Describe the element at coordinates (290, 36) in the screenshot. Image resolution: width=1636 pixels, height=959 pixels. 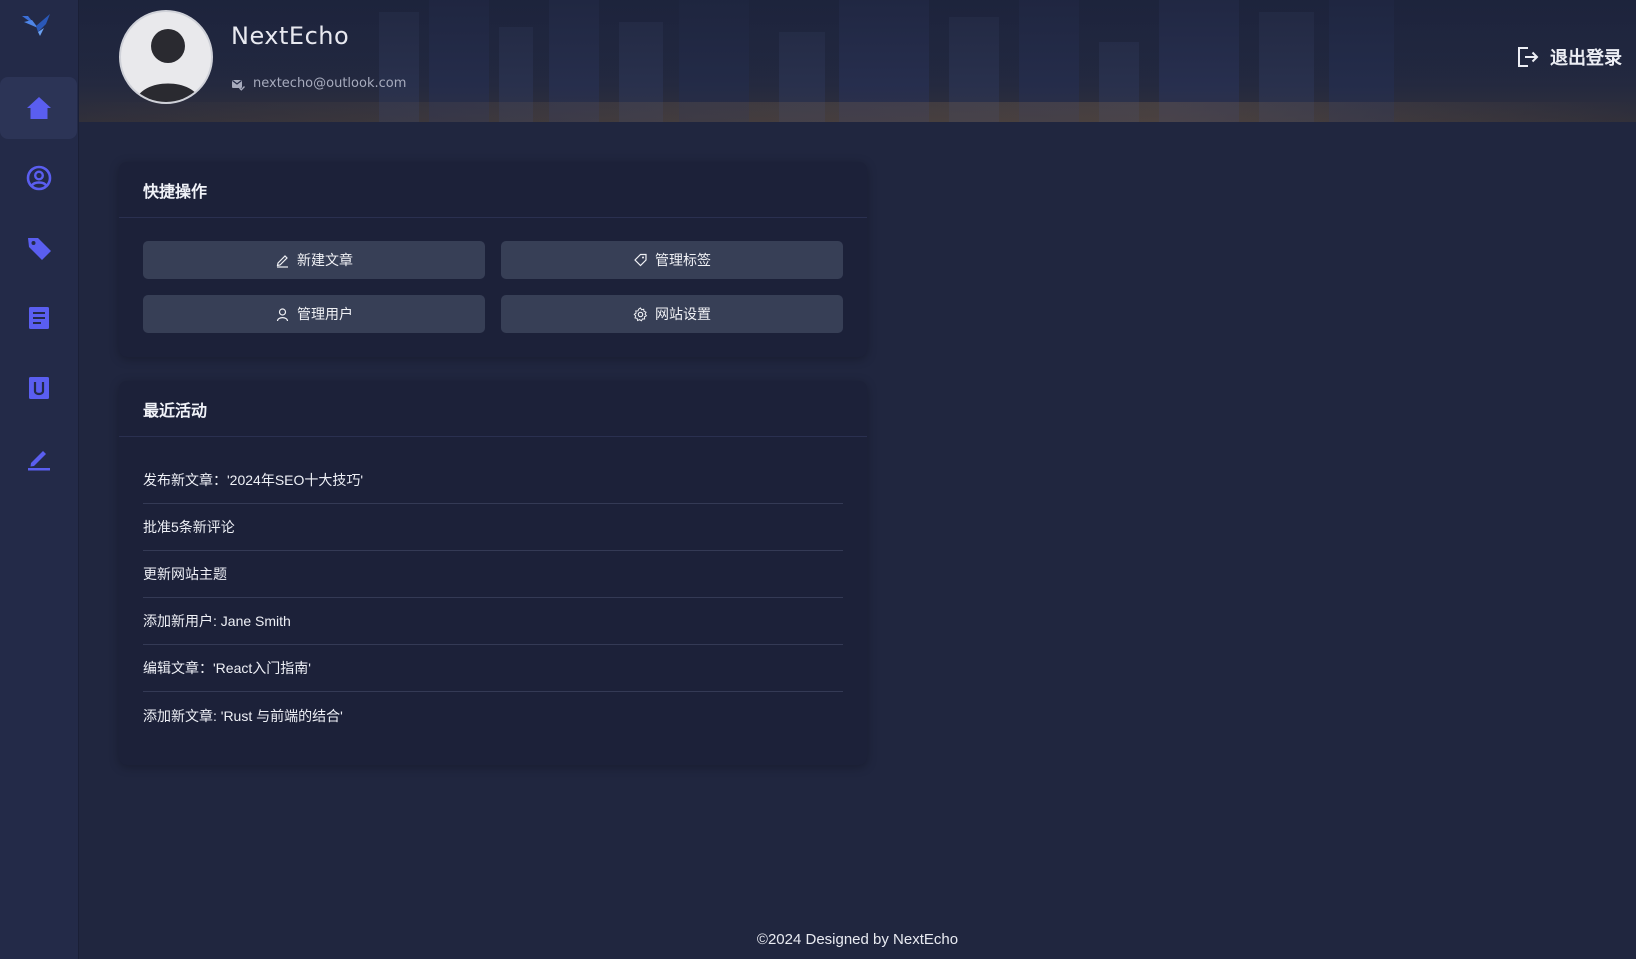
I see `username: NextEcho` at that location.